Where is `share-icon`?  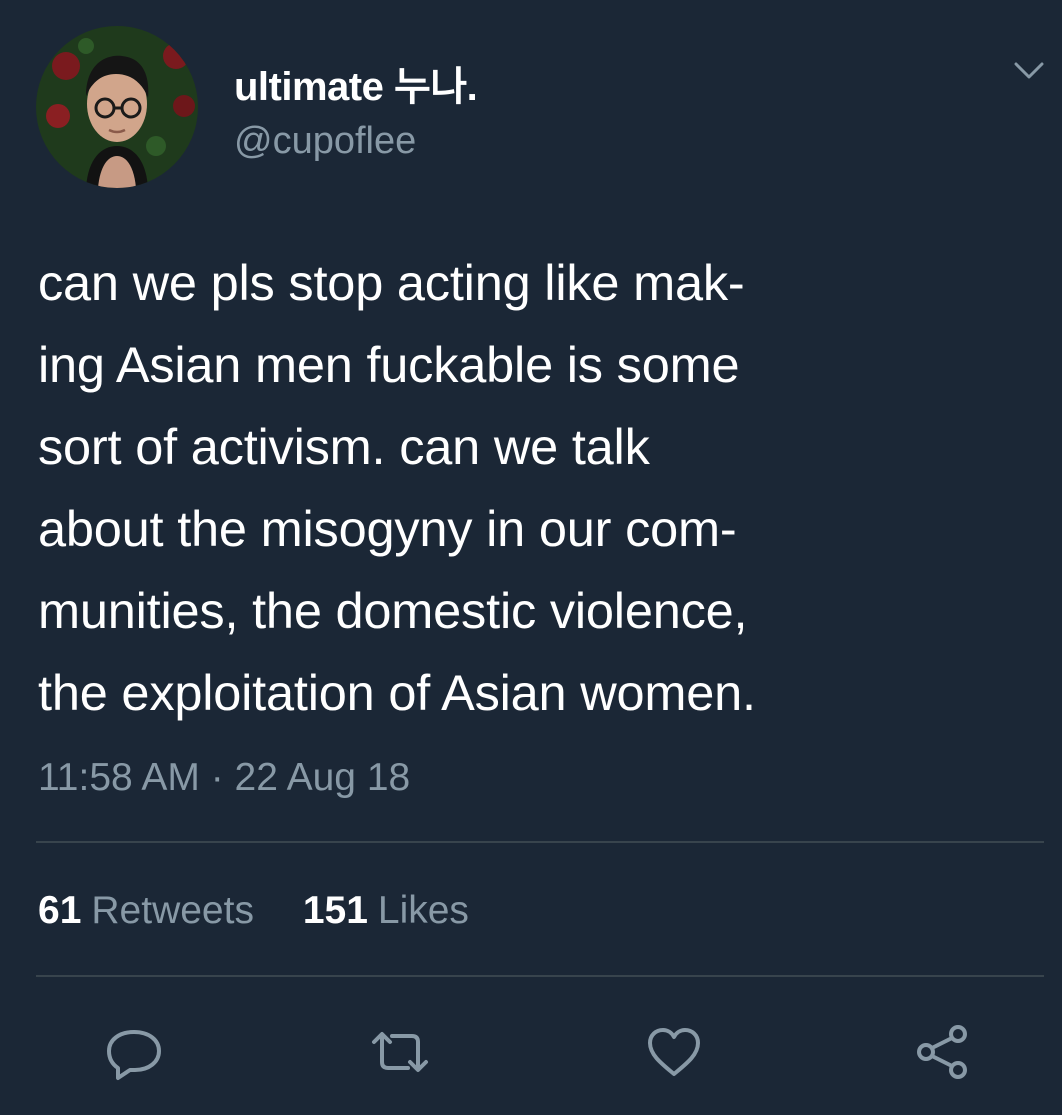
share-icon is located at coordinates (942, 1052).